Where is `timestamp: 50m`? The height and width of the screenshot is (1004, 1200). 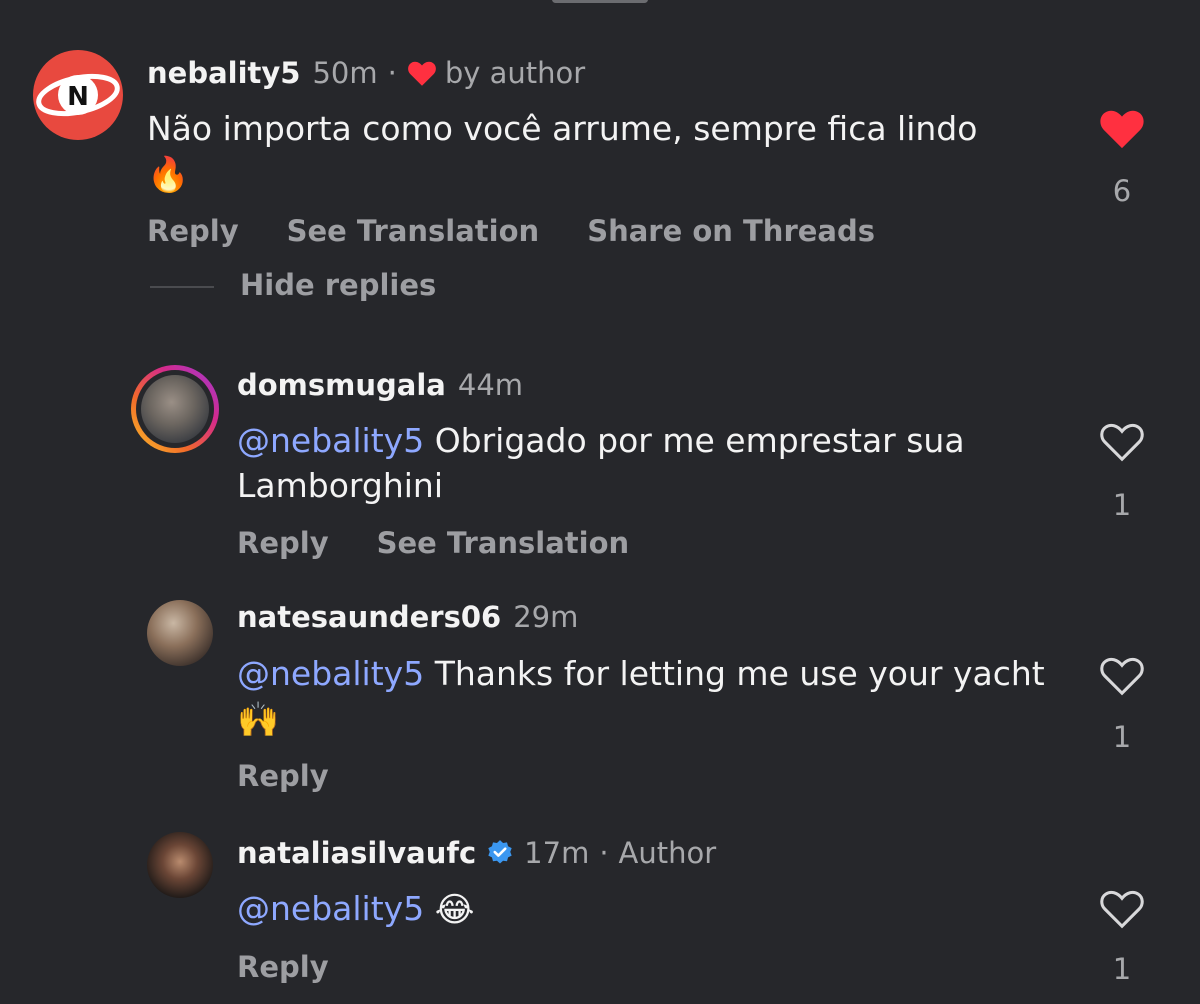 timestamp: 50m is located at coordinates (345, 73).